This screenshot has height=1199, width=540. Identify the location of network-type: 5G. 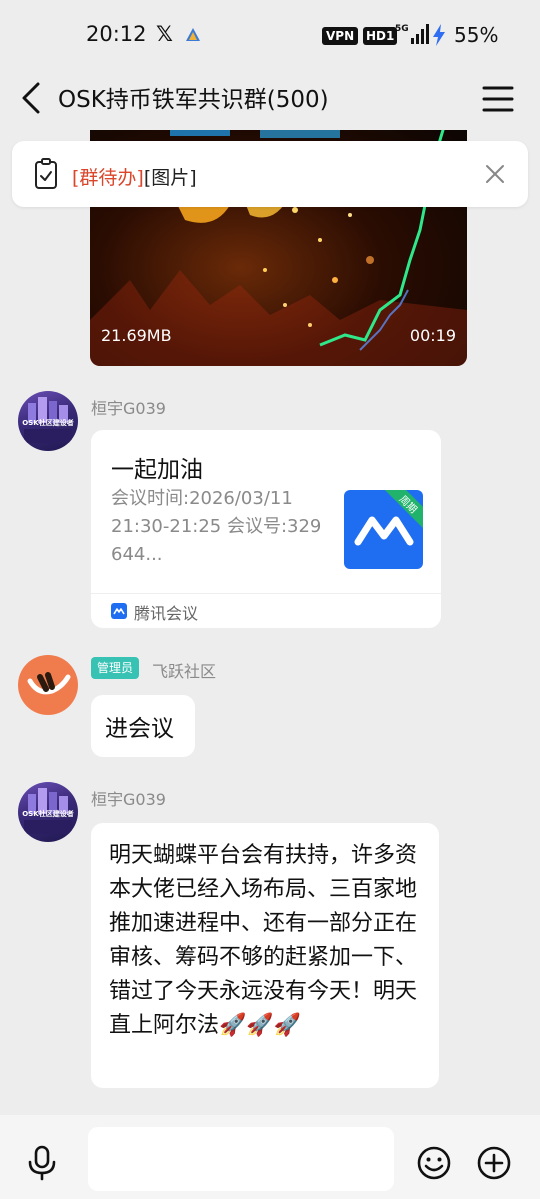
(402, 29).